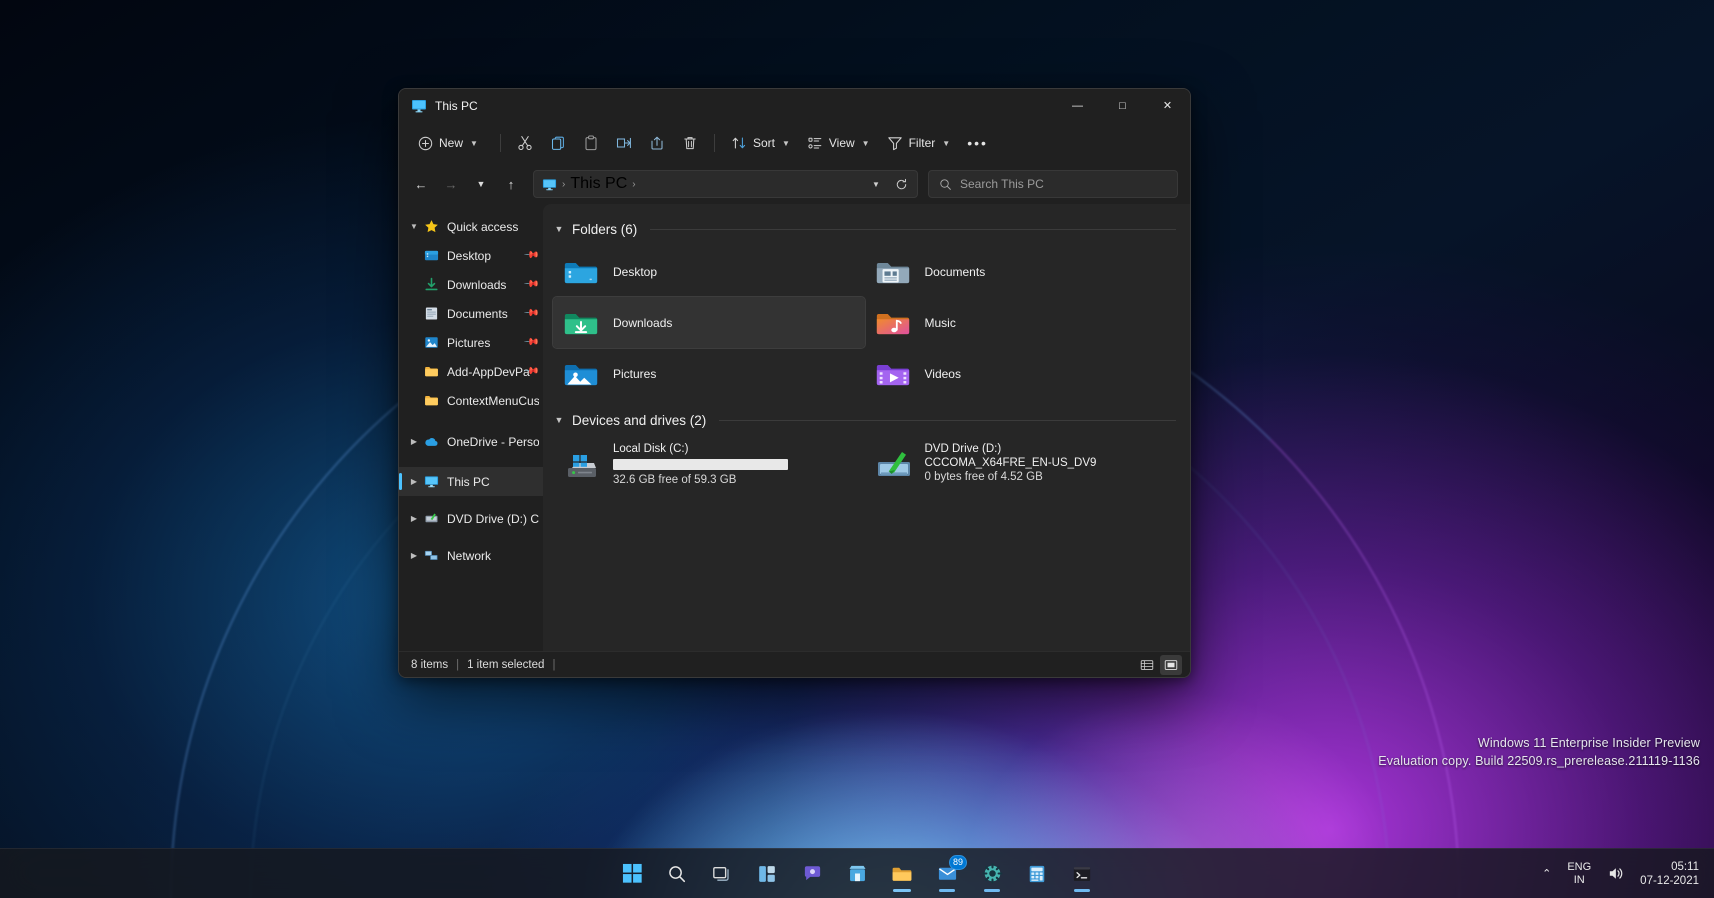 The width and height of the screenshot is (1714, 898). I want to click on recent-locations-button: ▼, so click(481, 184).